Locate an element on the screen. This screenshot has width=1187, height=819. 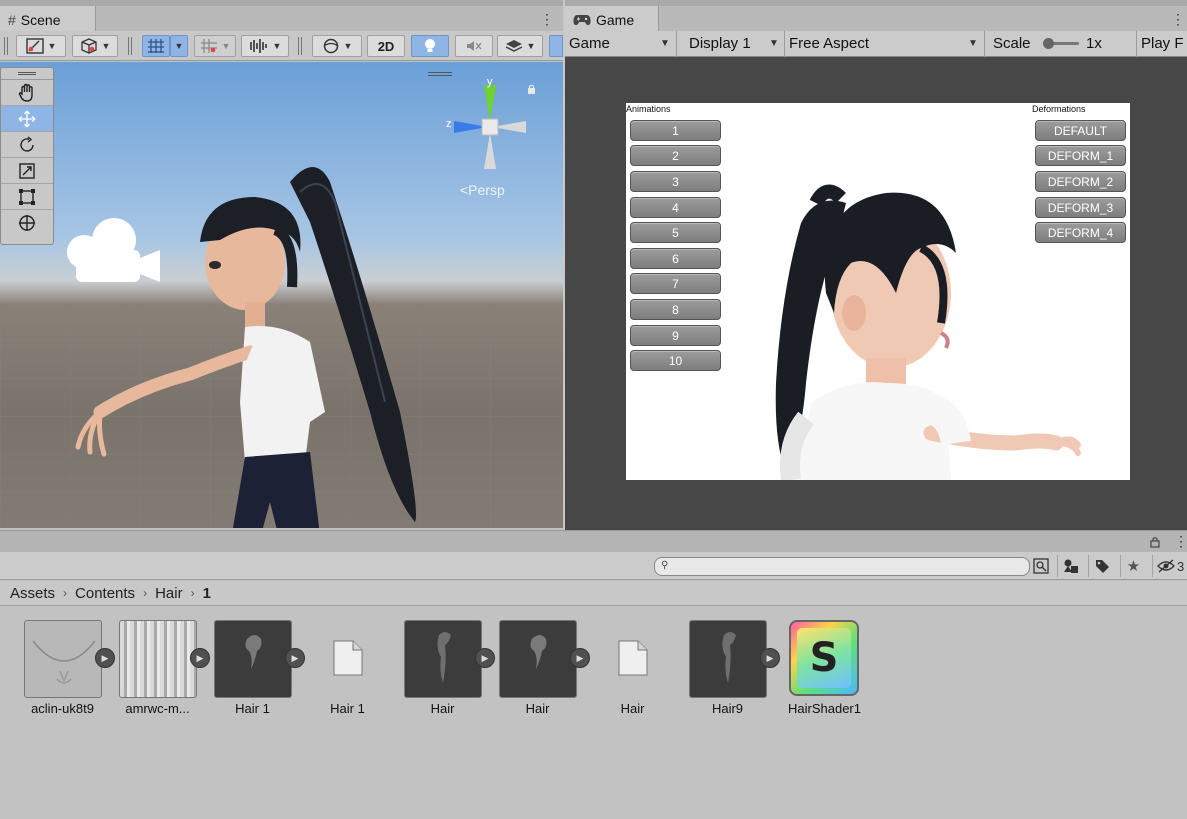
asset-item: Hair is located at coordinates (627, 675).